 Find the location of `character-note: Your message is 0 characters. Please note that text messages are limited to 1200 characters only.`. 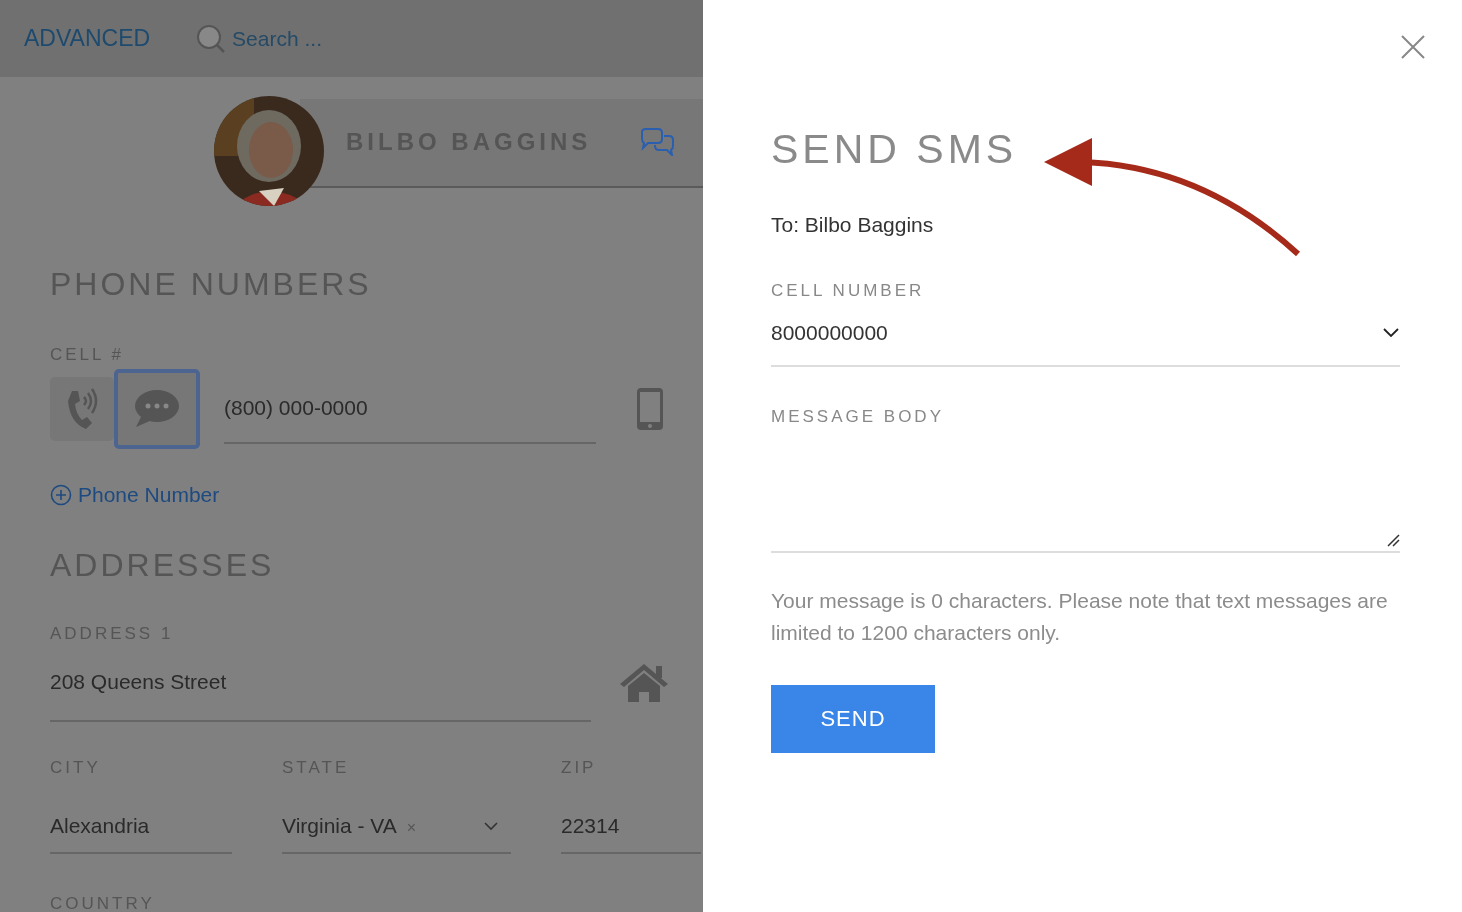

character-note: Your message is 0 characters. Please note that text messages are limited to 1200 characters only. is located at coordinates (1080, 617).